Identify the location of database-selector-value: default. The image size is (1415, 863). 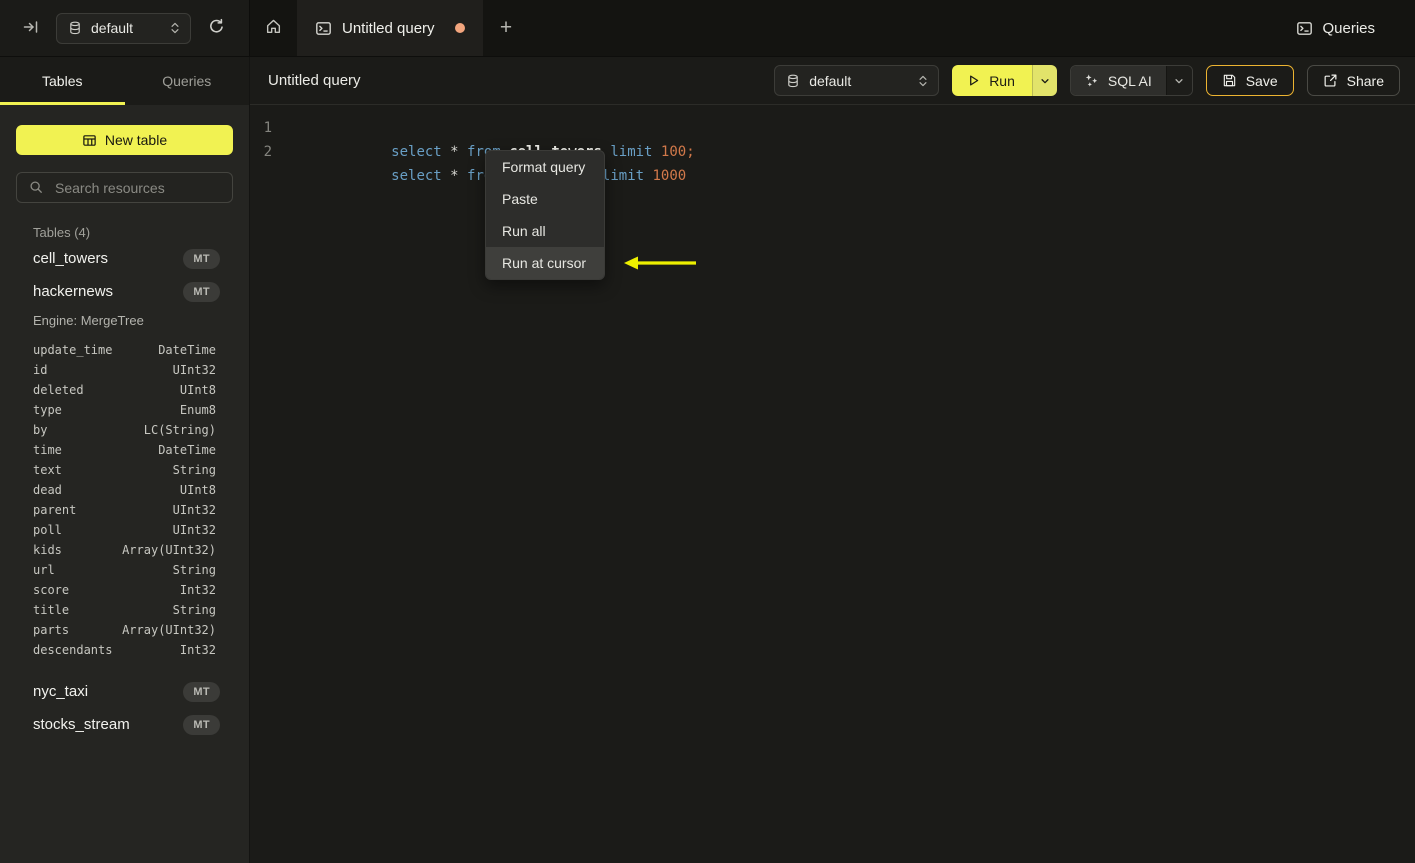
(830, 80).